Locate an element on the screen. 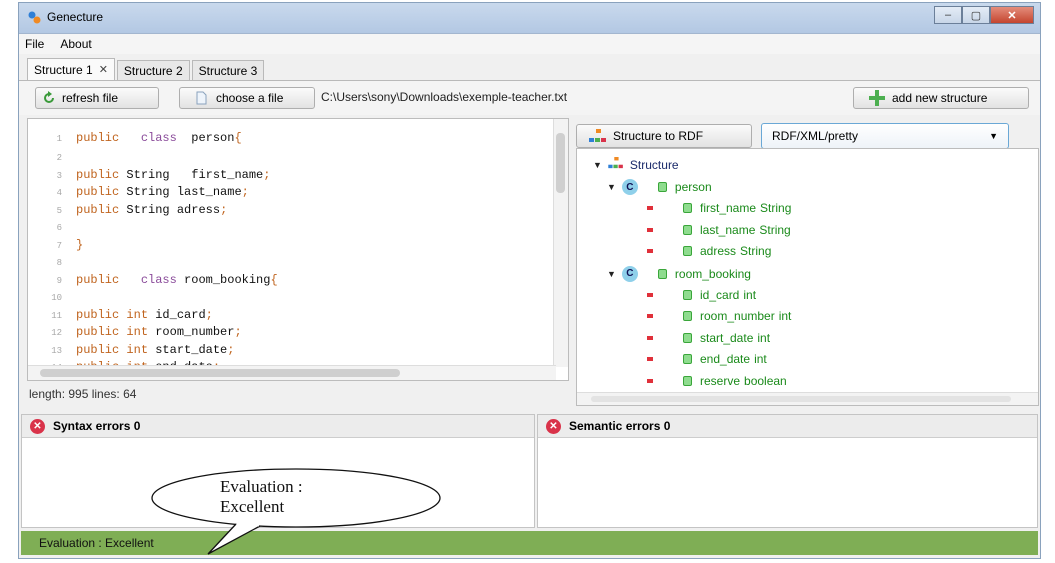 This screenshot has width=1055, height=563. tree-field-node: reserve boolean is located at coordinates (717, 381).